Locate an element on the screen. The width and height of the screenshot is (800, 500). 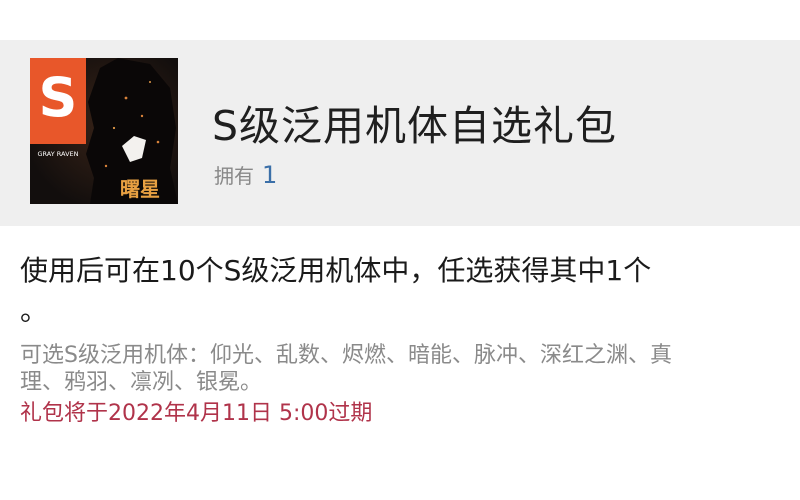
icon-logo-text: GRAY RAVEN is located at coordinates (58, 154).